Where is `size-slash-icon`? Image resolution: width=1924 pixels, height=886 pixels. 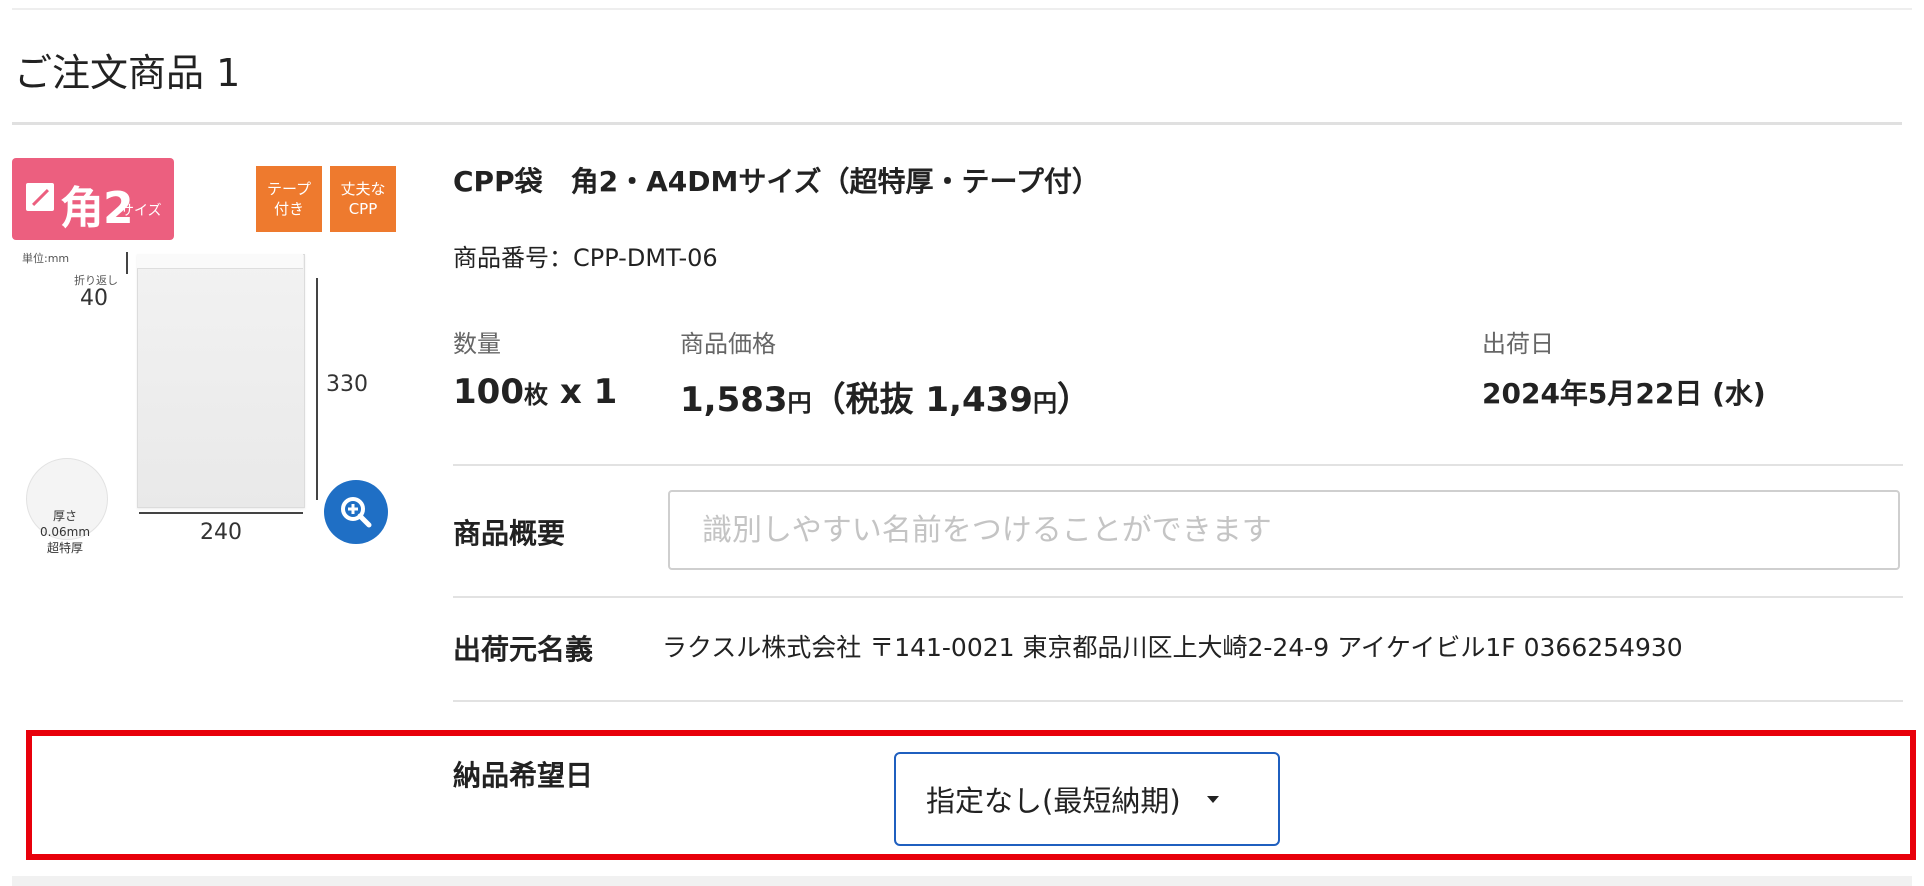 size-slash-icon is located at coordinates (40, 197).